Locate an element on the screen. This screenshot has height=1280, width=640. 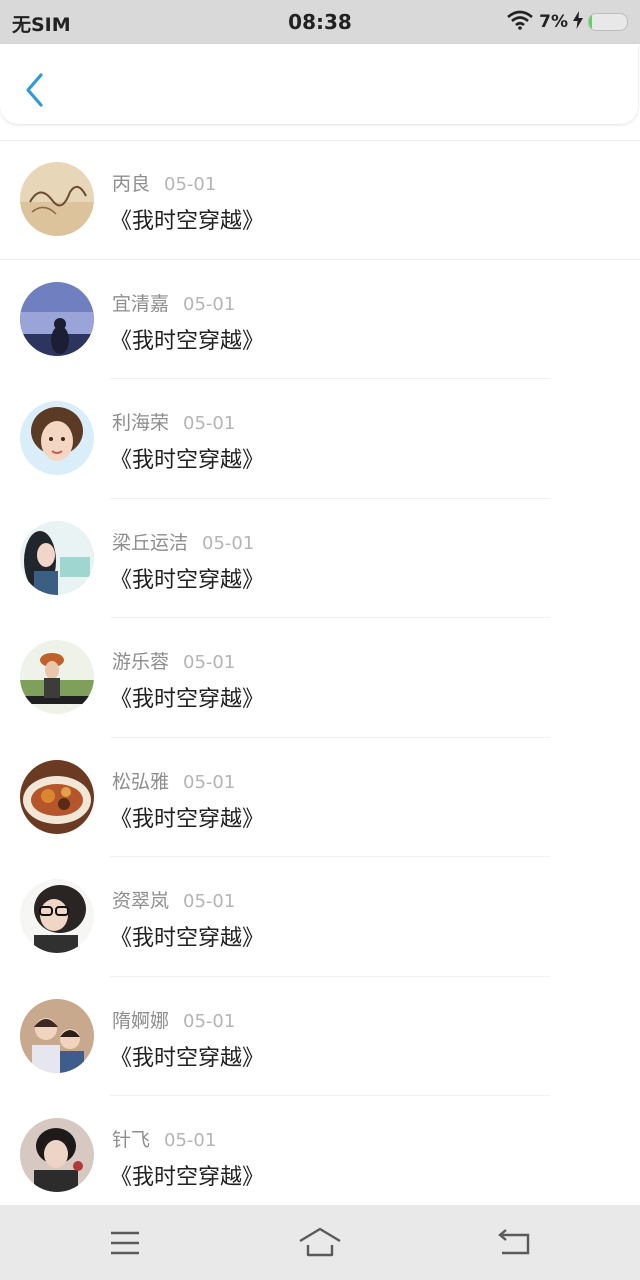
system-nav-bar is located at coordinates (320, 1242).